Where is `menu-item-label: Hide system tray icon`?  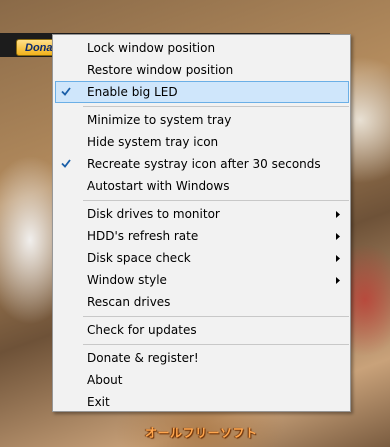 menu-item-label: Hide system tray icon is located at coordinates (153, 142).